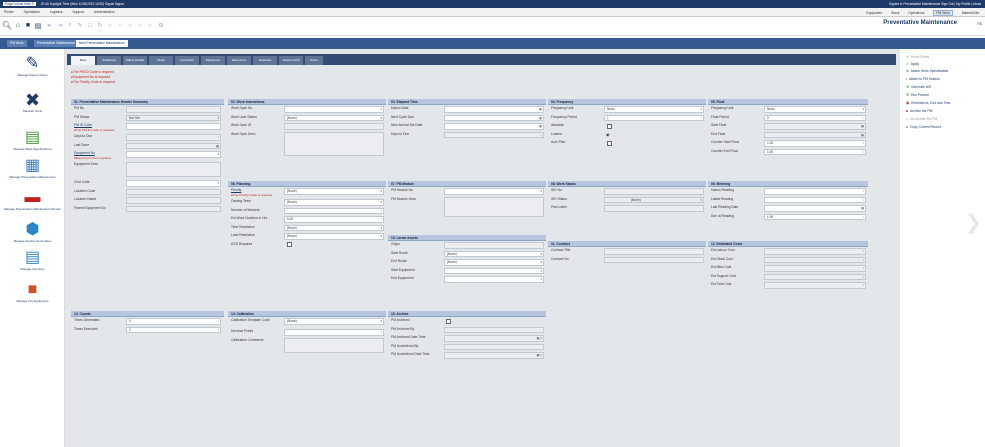 The height and width of the screenshot is (447, 985). Describe the element at coordinates (161, 25) in the screenshot. I see `settings-icon: ⚙` at that location.